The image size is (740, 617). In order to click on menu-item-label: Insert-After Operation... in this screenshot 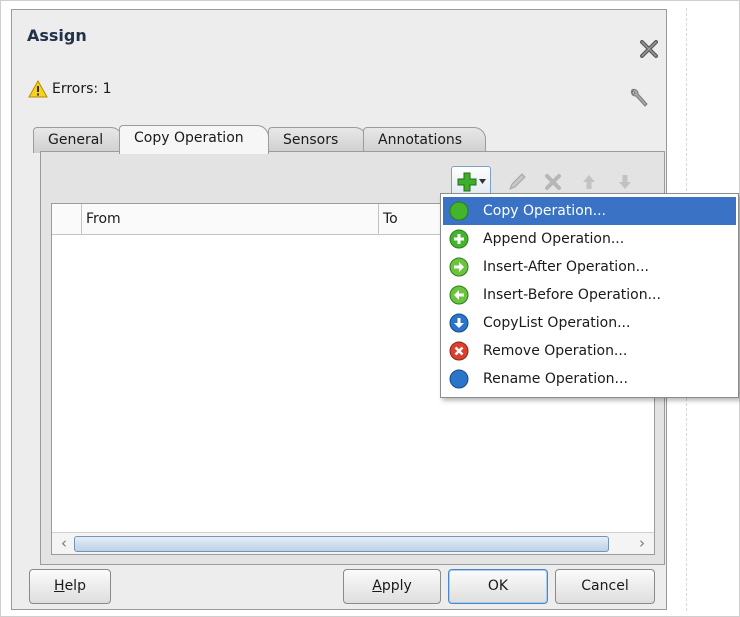, I will do `click(566, 267)`.